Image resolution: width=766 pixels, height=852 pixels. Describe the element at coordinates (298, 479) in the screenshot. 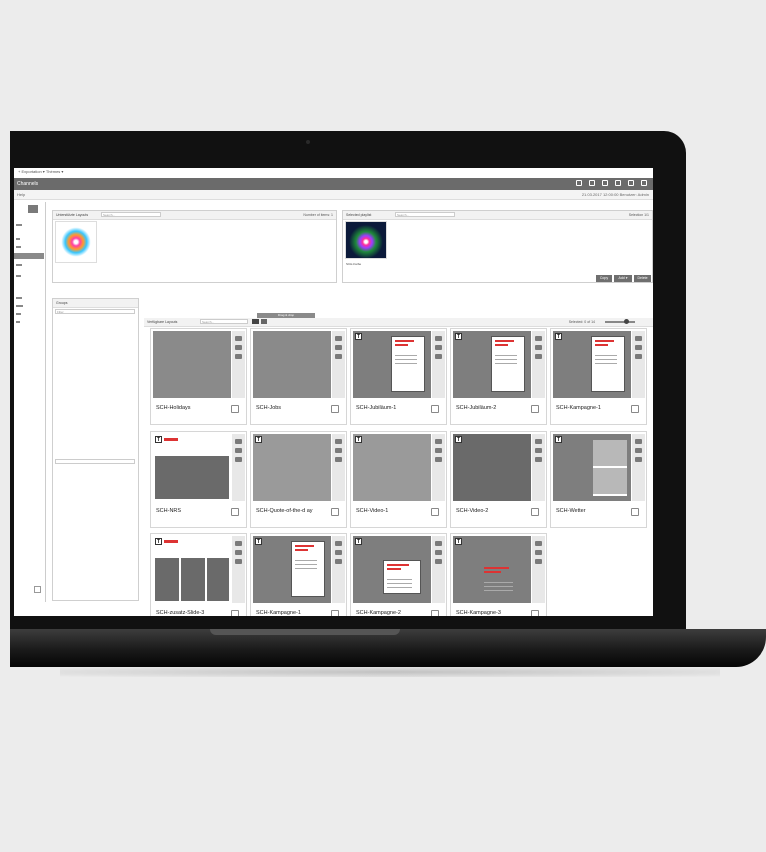

I see `layout-card: T SCH-Quote-of-the-d ay` at that location.